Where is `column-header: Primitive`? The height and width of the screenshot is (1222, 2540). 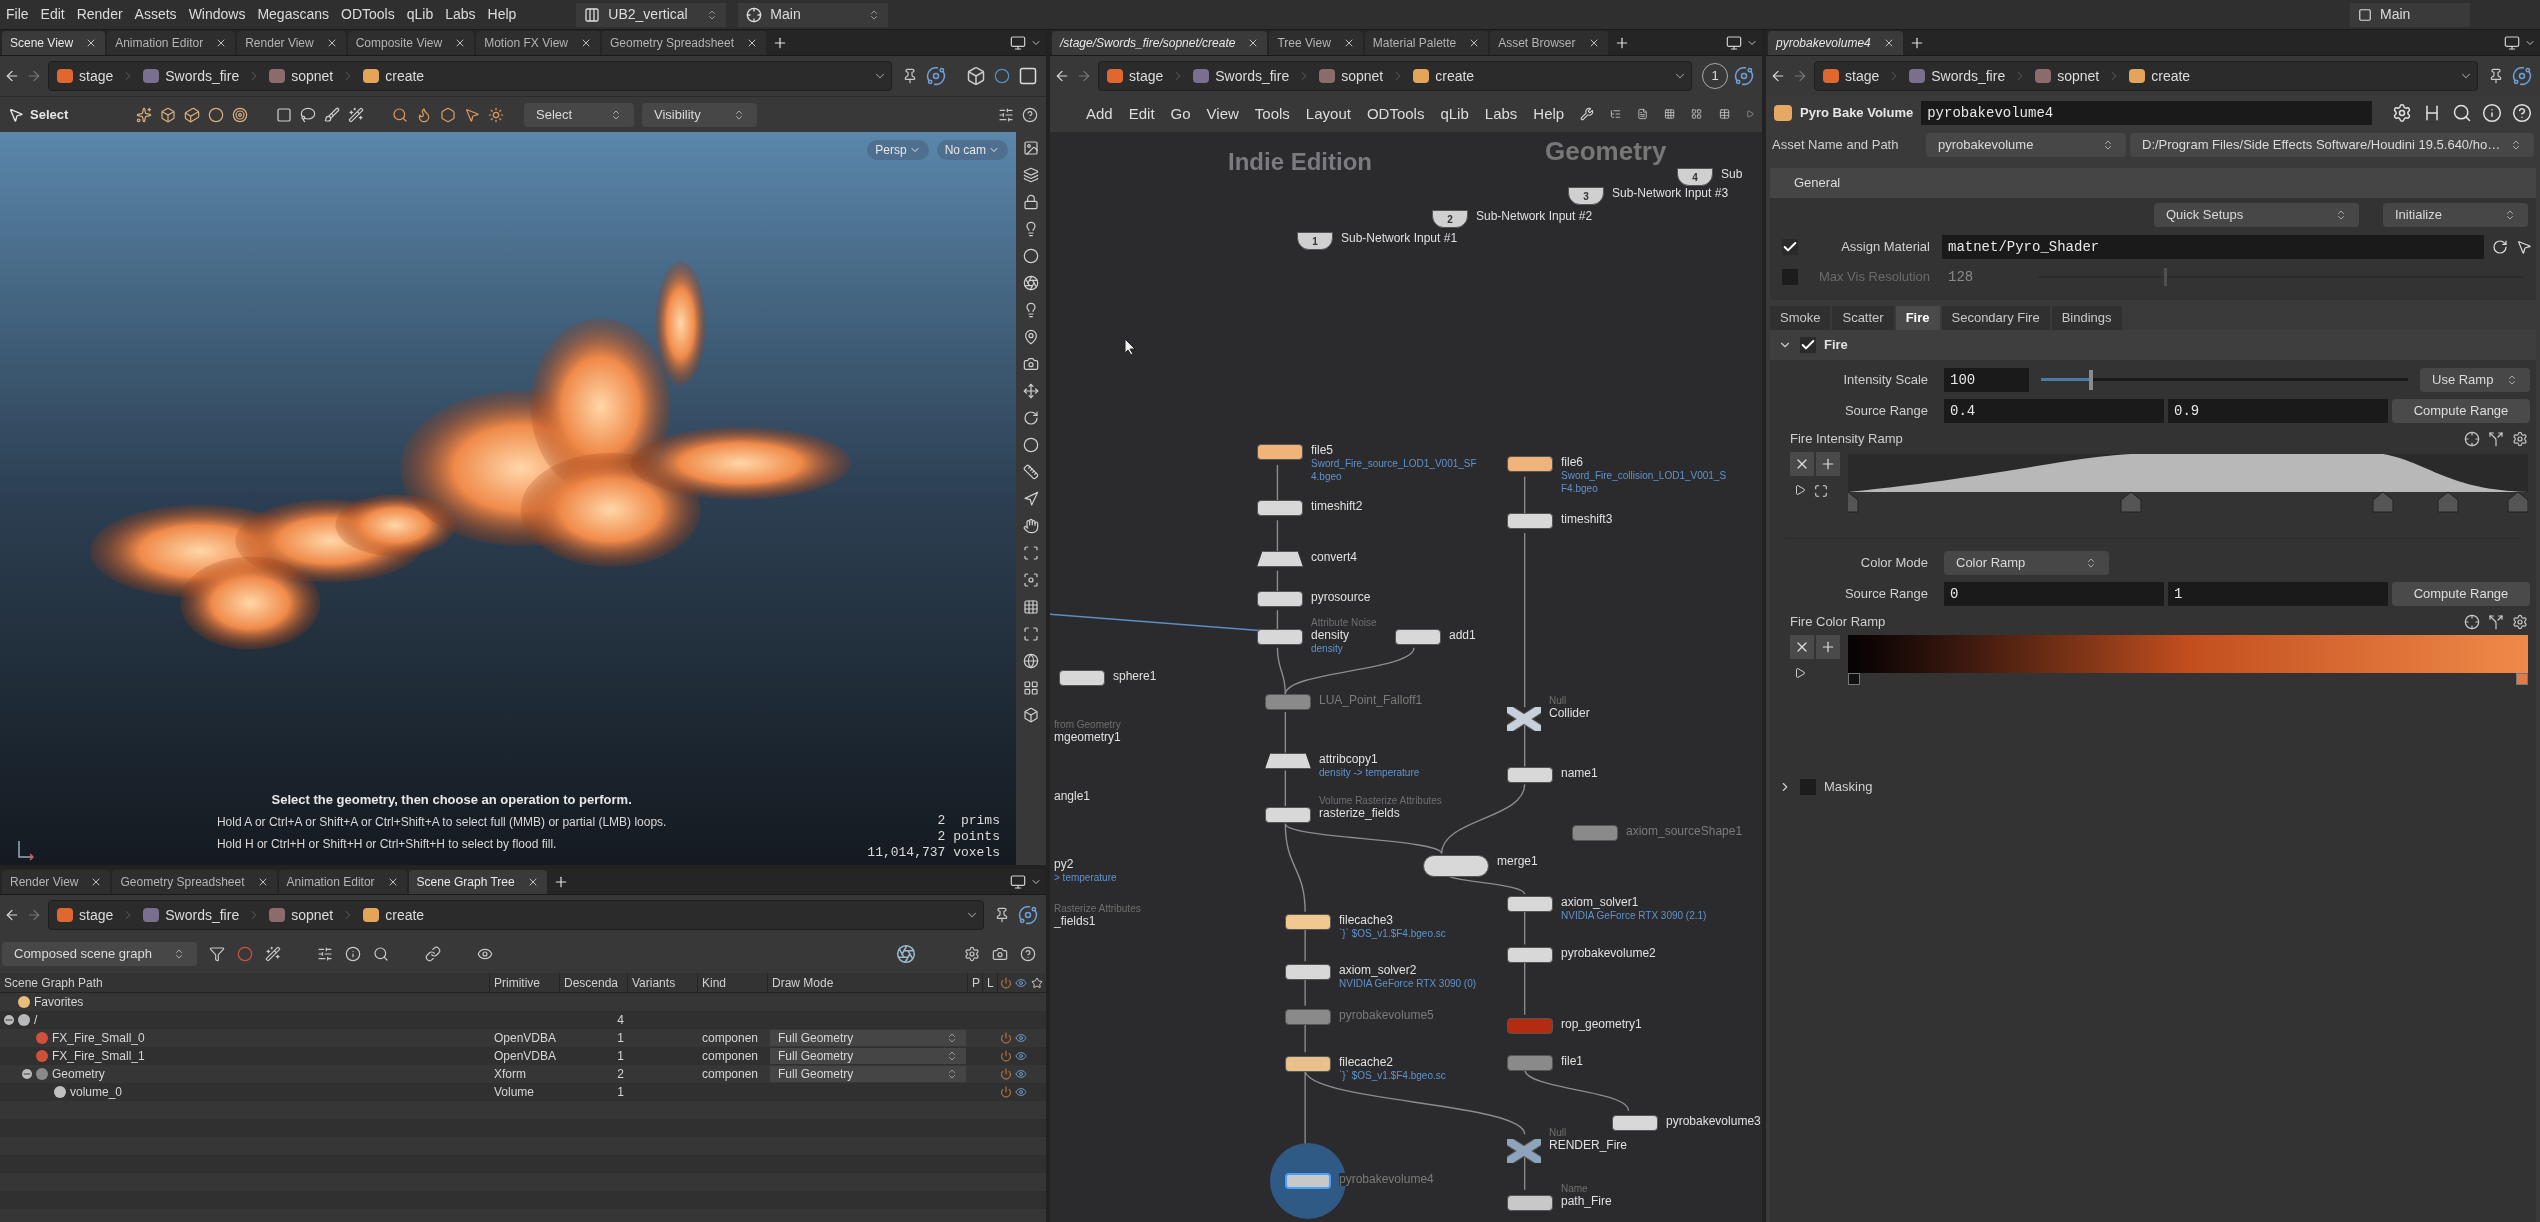 column-header: Primitive is located at coordinates (525, 982).